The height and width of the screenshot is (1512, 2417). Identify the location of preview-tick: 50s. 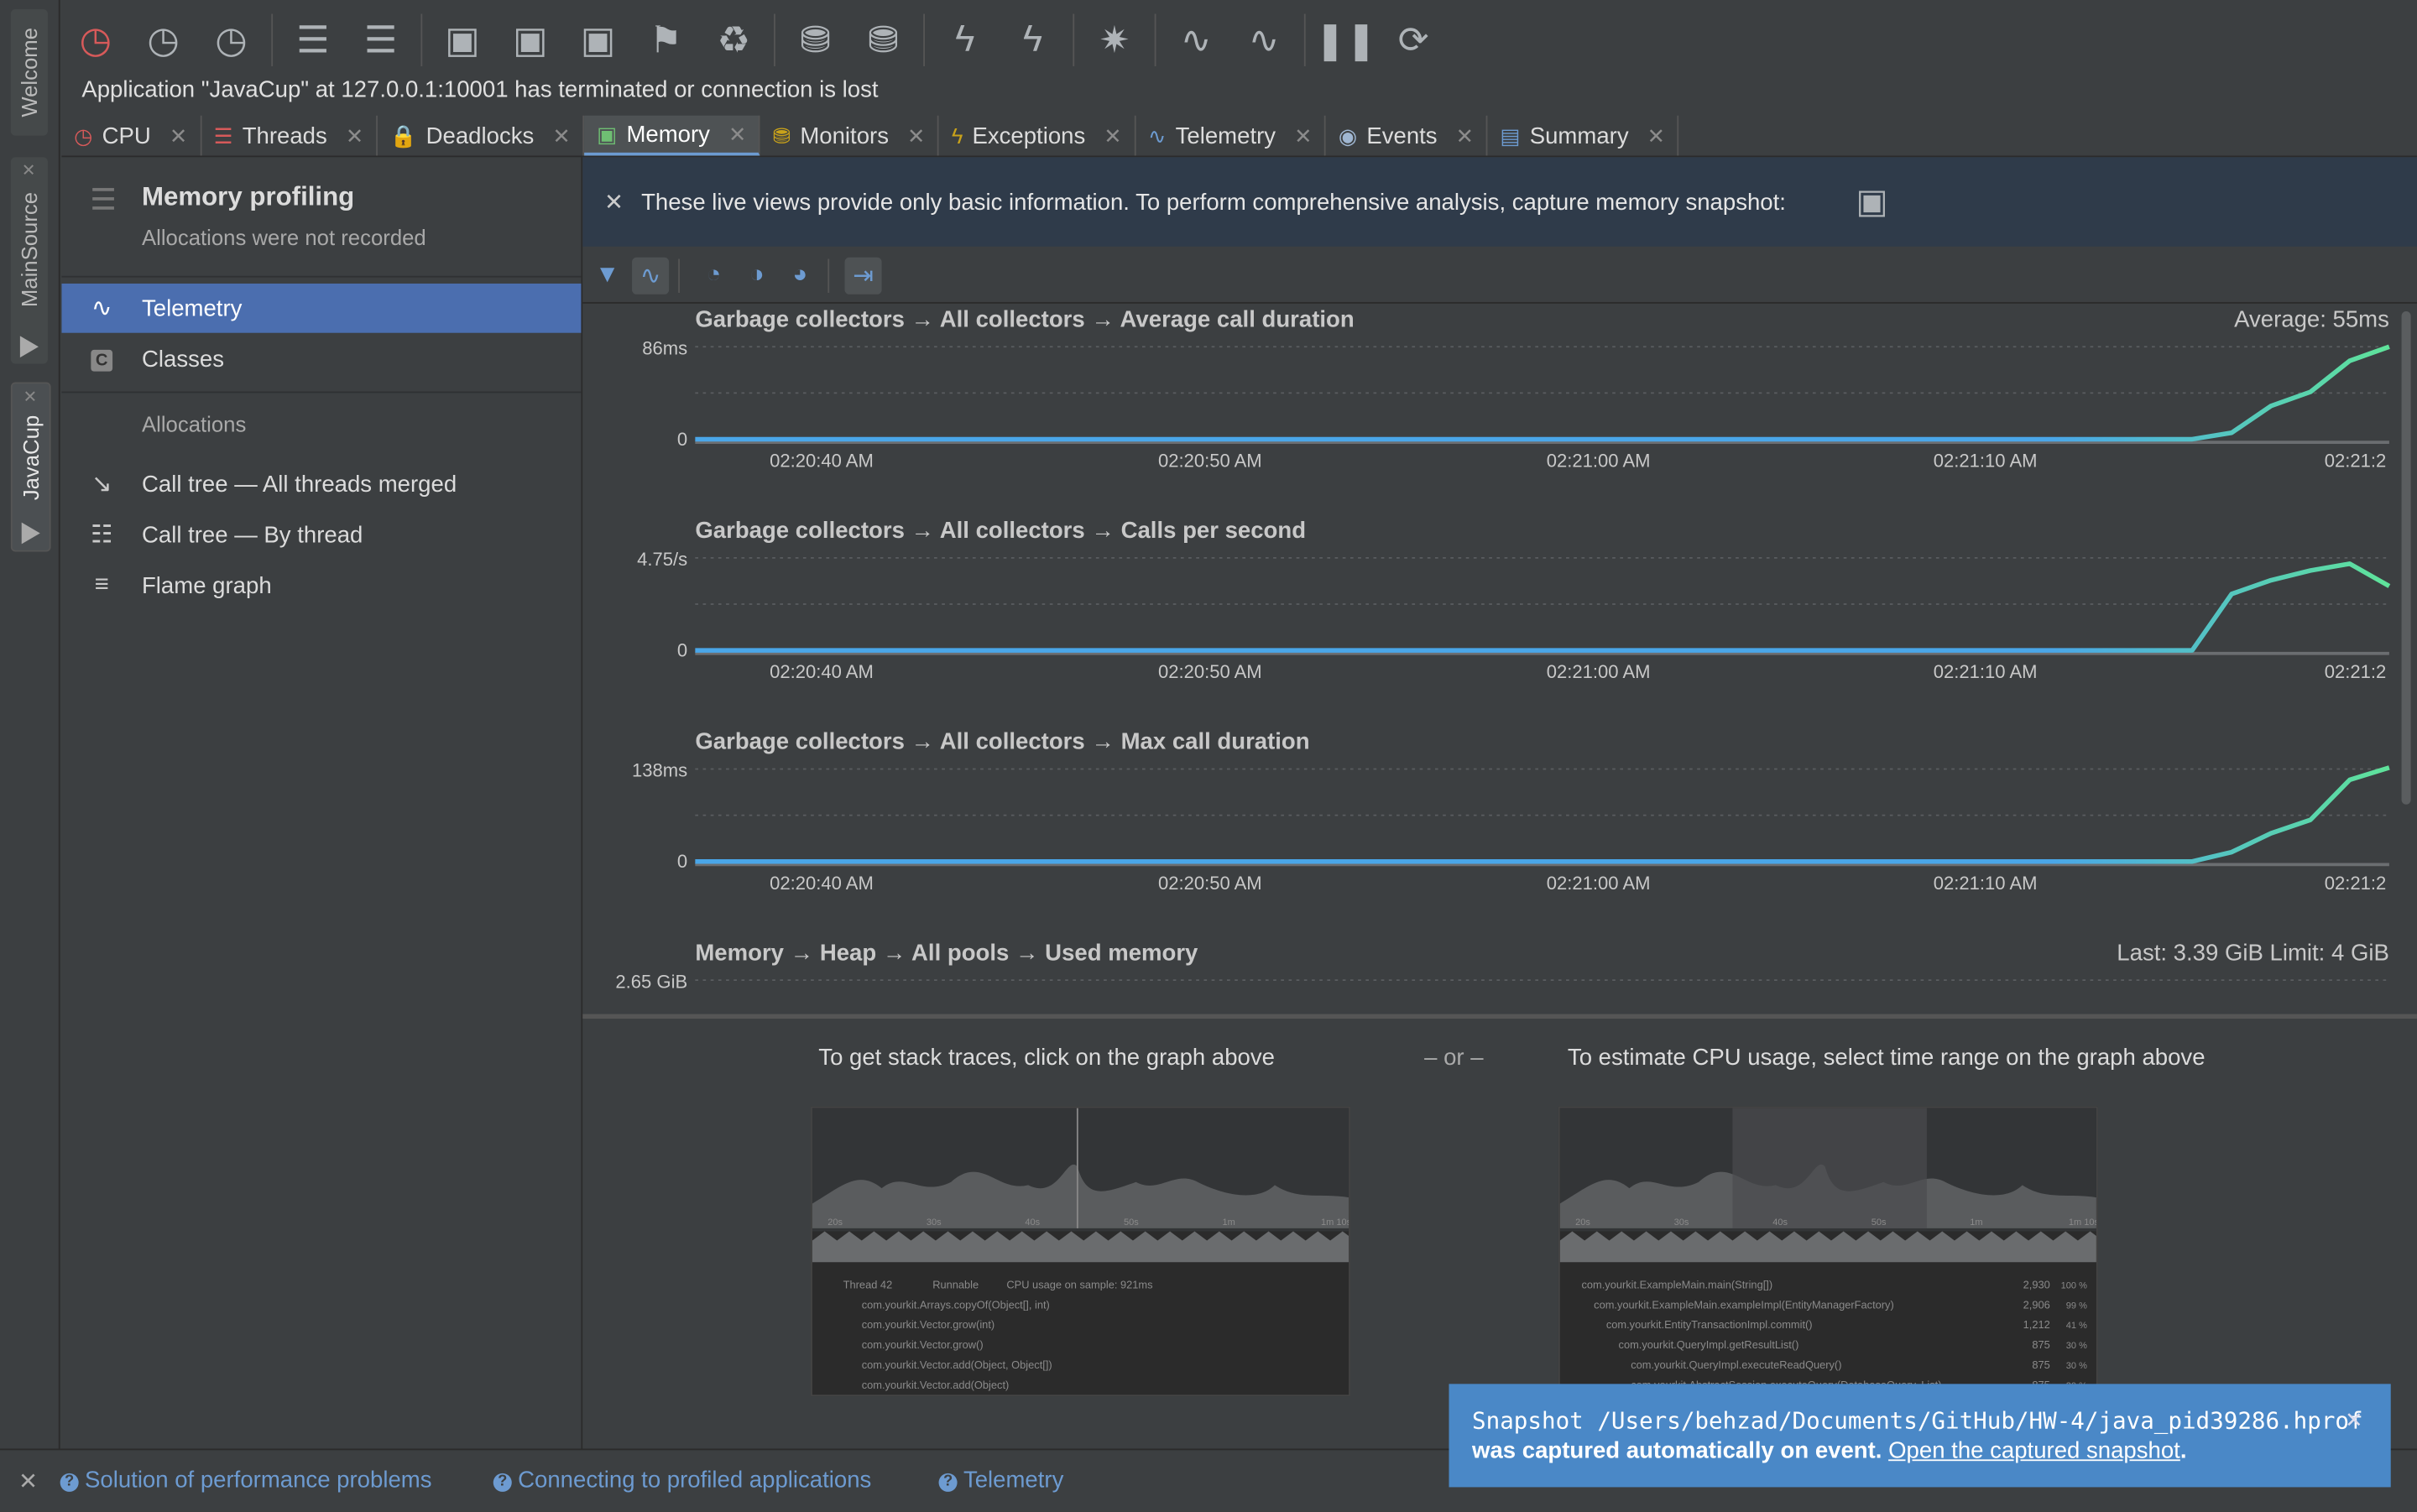
(1879, 1223).